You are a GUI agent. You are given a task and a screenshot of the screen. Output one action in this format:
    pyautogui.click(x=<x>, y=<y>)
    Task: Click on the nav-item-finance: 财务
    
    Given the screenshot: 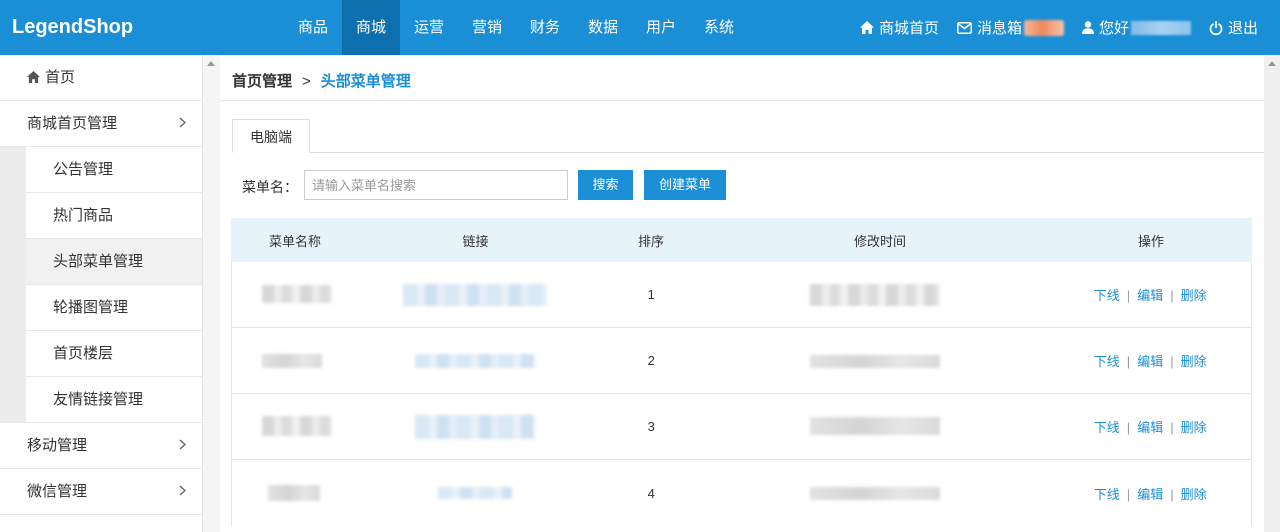 What is the action you would take?
    pyautogui.click(x=545, y=27)
    